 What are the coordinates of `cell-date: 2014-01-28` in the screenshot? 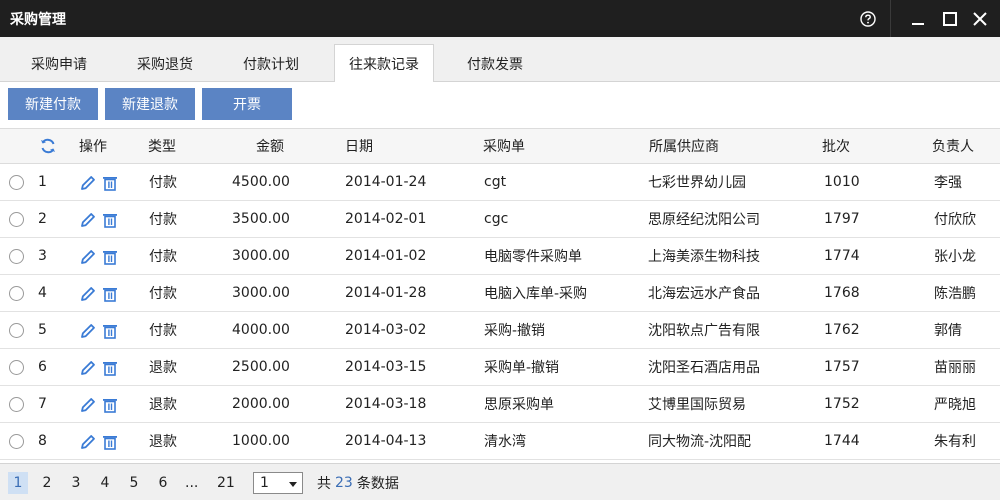 It's located at (386, 293).